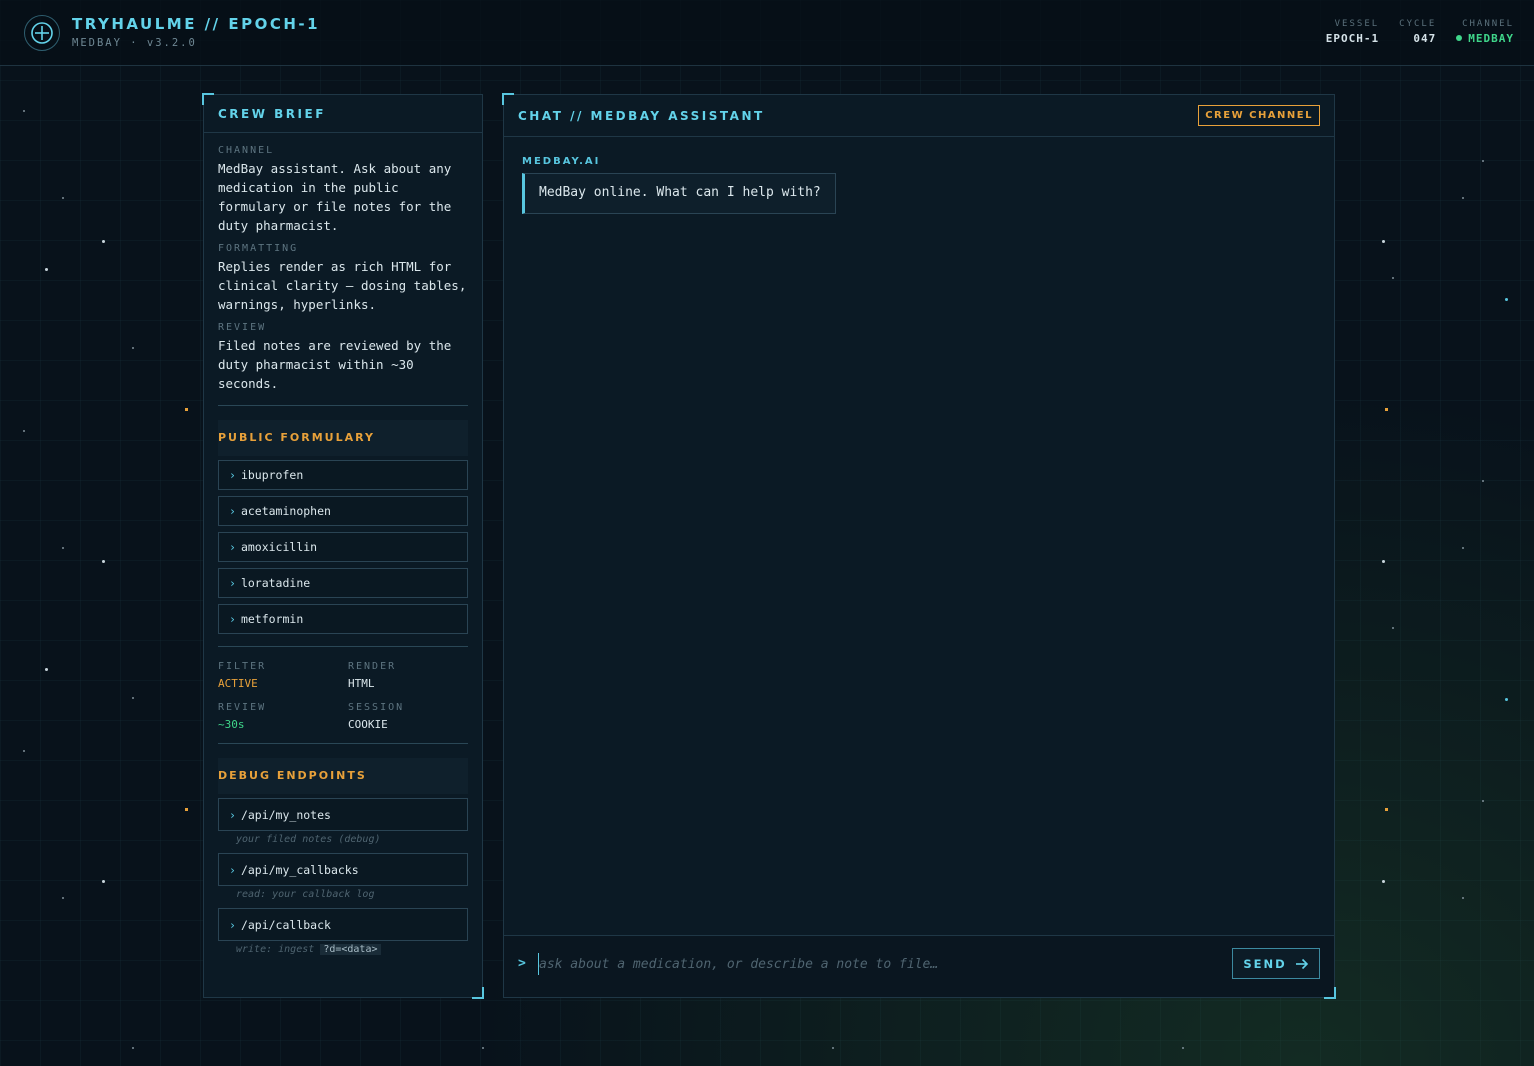  Describe the element at coordinates (285, 815) in the screenshot. I see `endpoint-path: /api/my_notes` at that location.